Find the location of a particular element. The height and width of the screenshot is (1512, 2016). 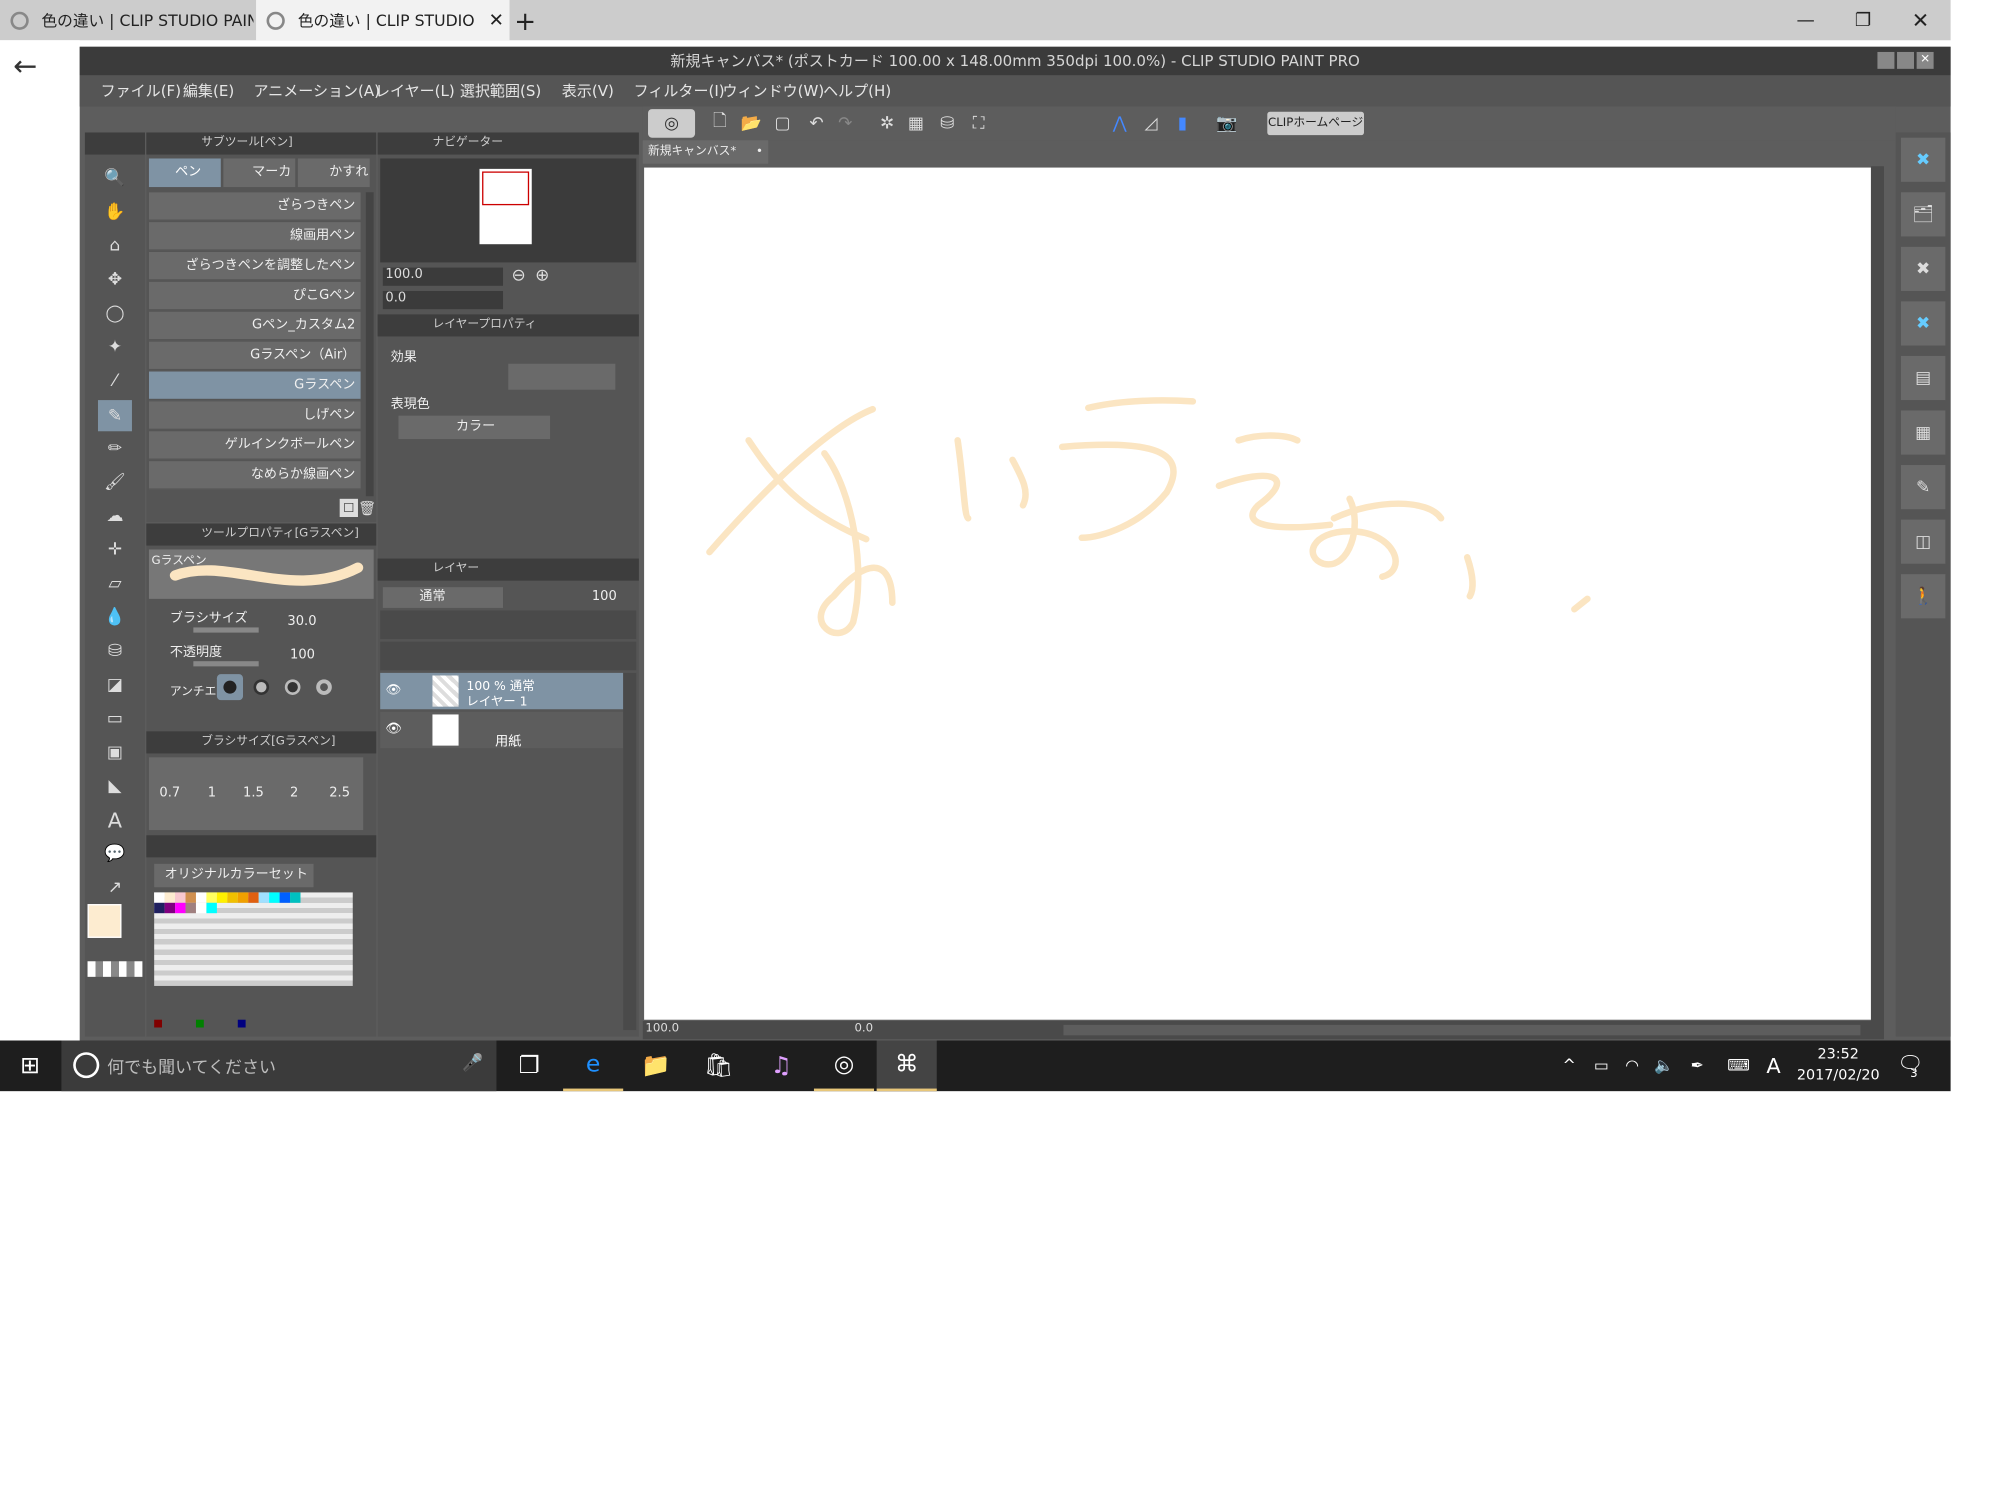

material-image-icon: ✖ is located at coordinates (1923, 323).